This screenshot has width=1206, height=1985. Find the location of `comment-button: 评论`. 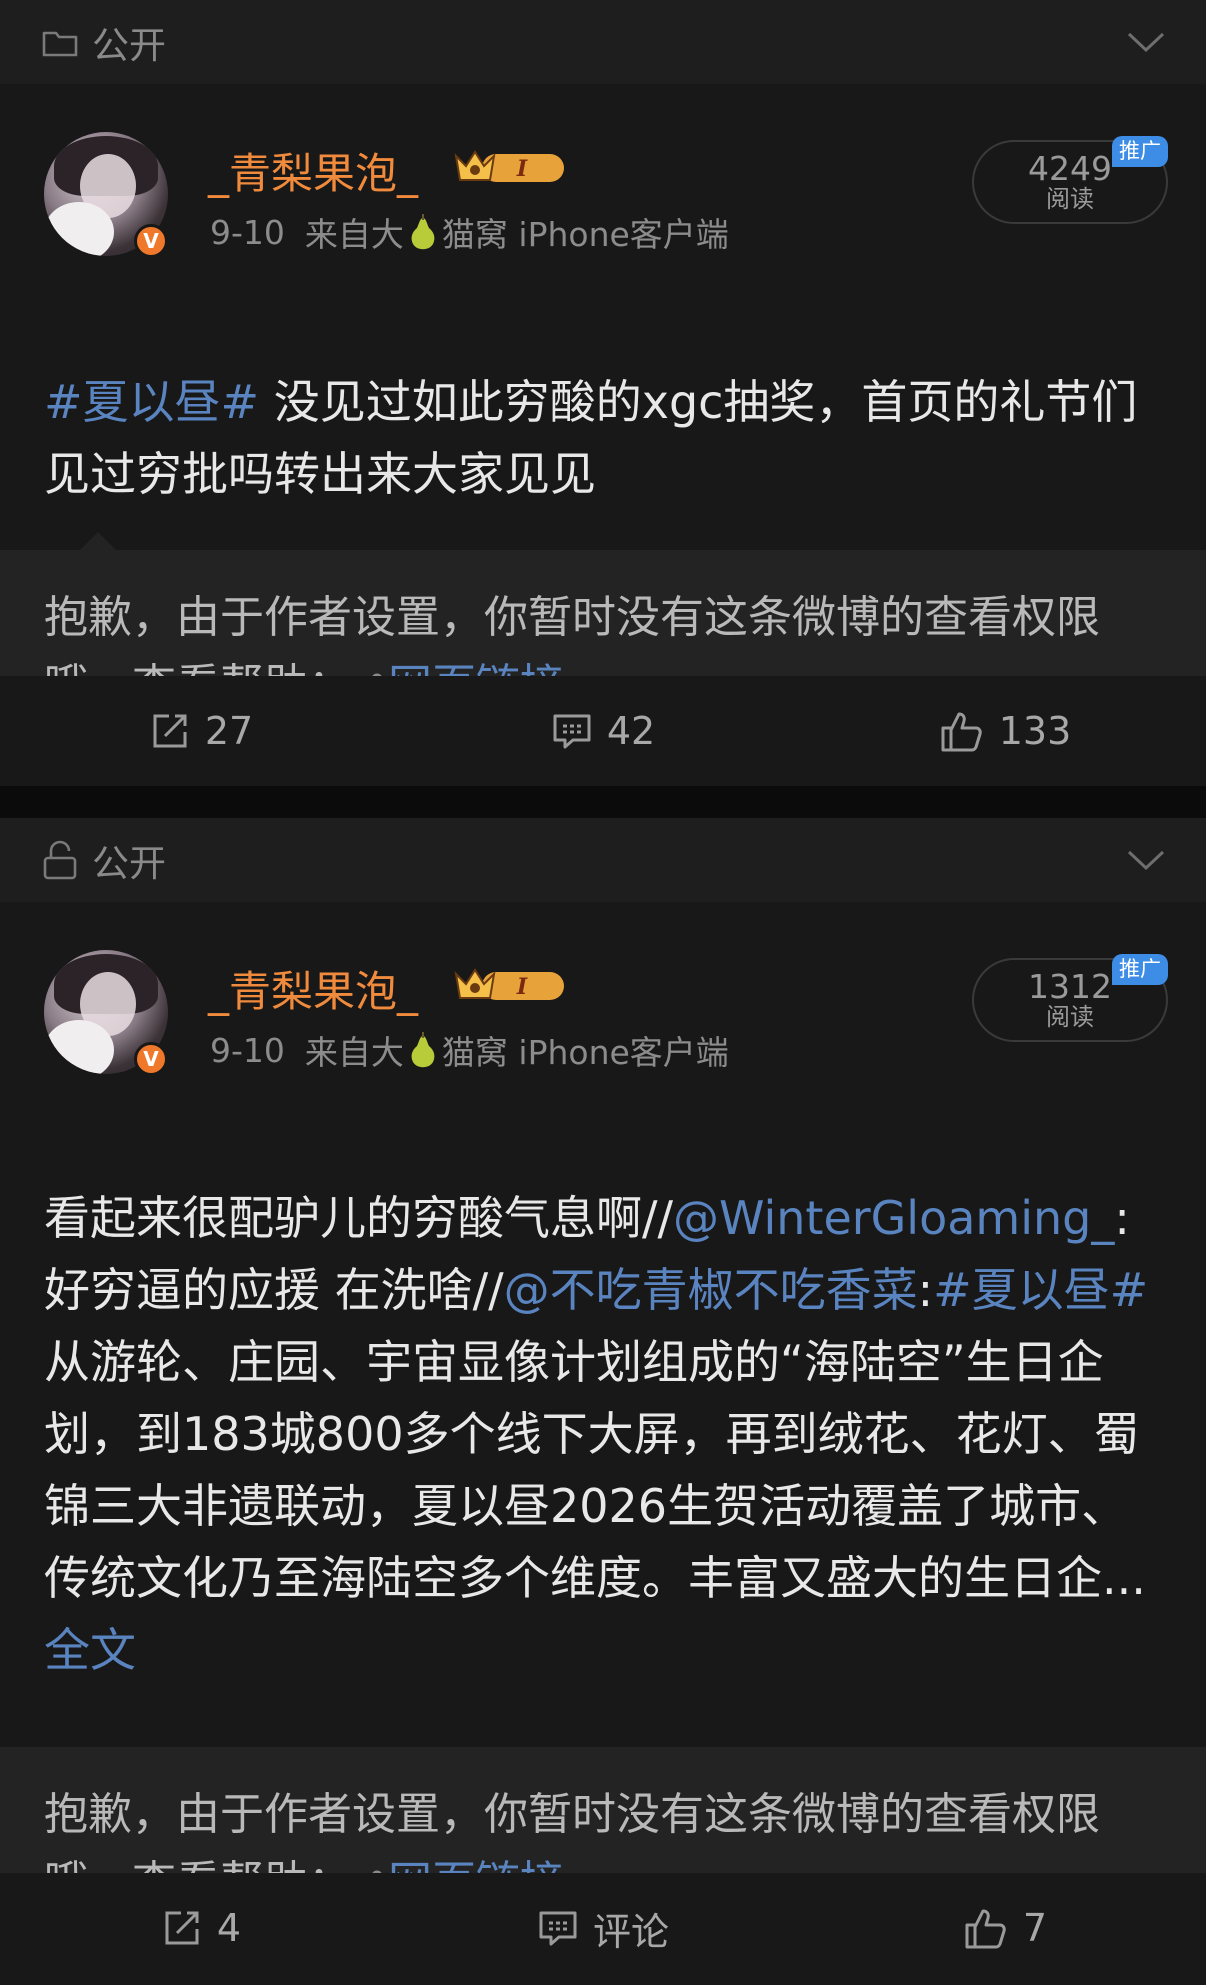

comment-button: 评论 is located at coordinates (603, 1928).